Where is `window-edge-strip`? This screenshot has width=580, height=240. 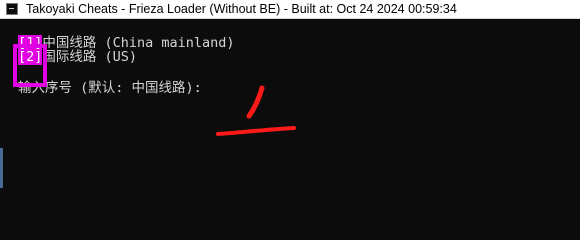 window-edge-strip is located at coordinates (1, 168).